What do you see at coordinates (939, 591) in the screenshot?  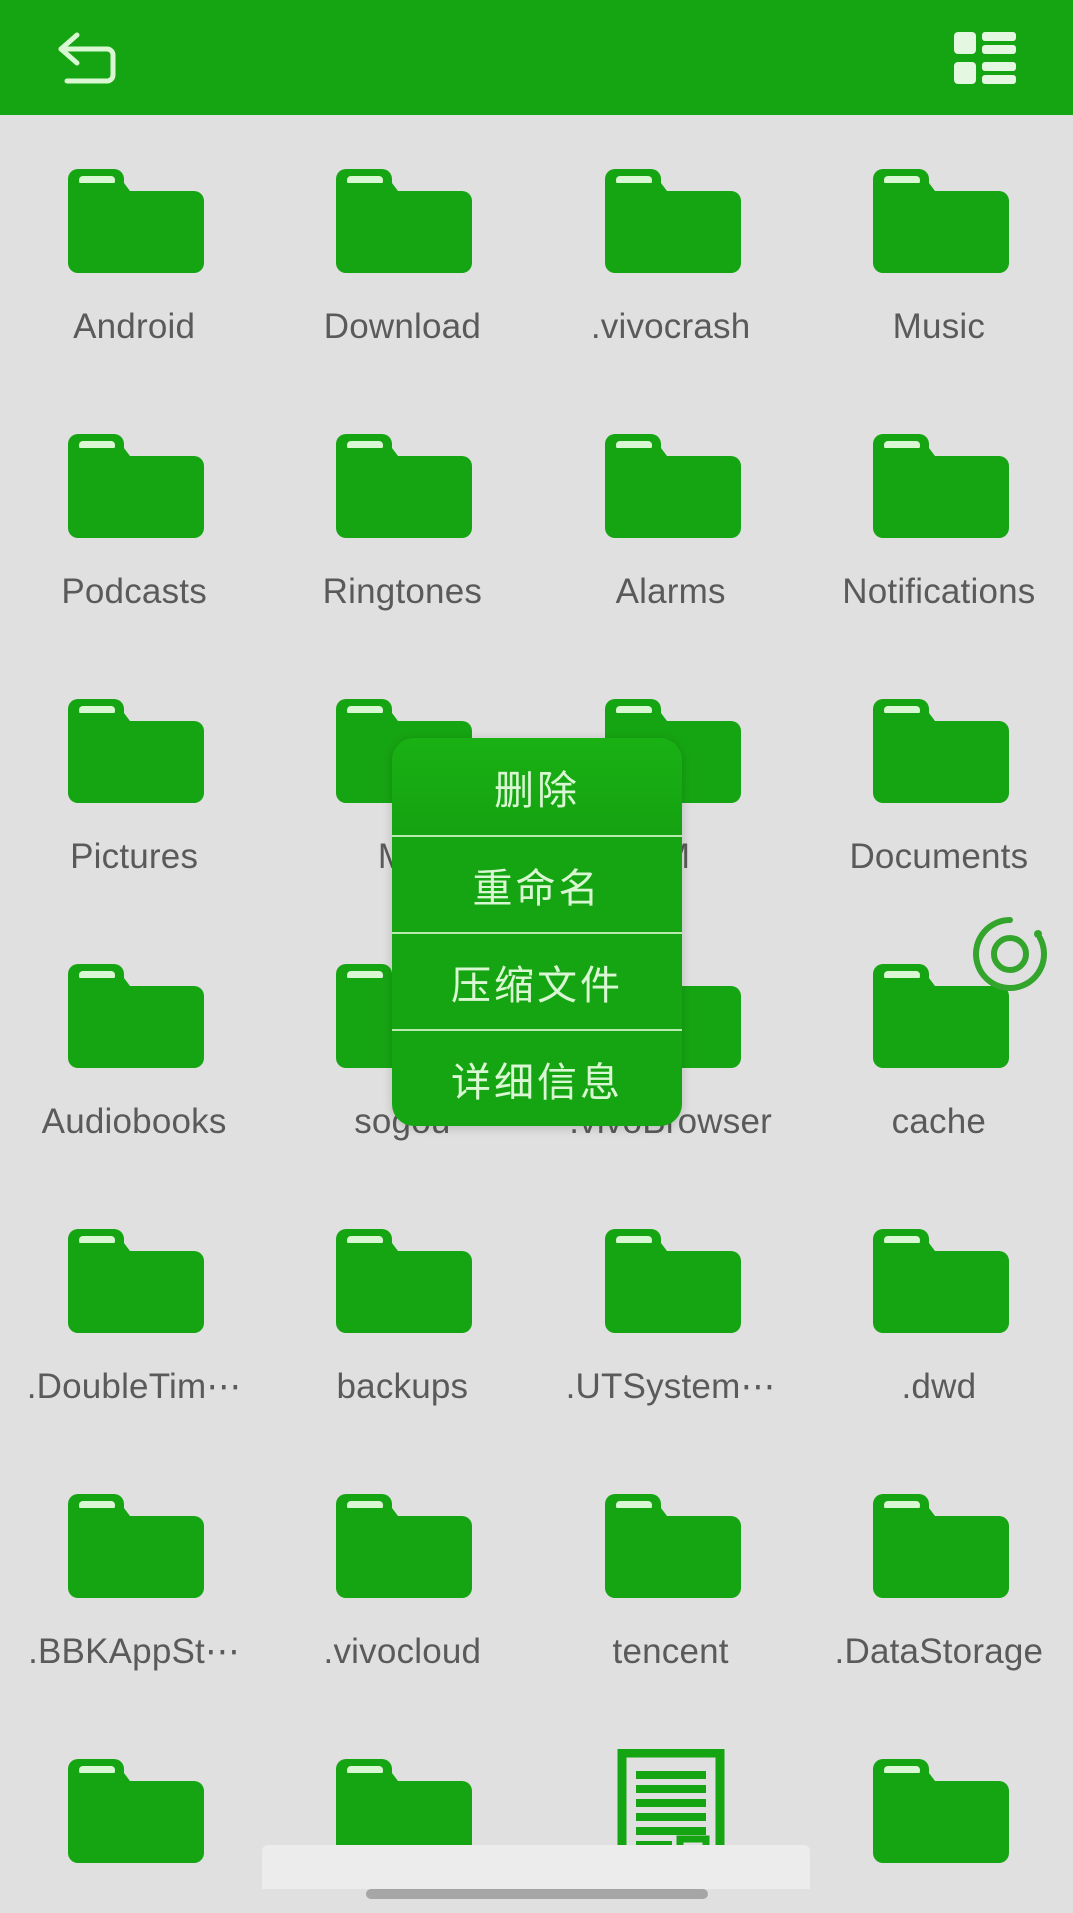 I see `file-item-label: Notifications` at bounding box center [939, 591].